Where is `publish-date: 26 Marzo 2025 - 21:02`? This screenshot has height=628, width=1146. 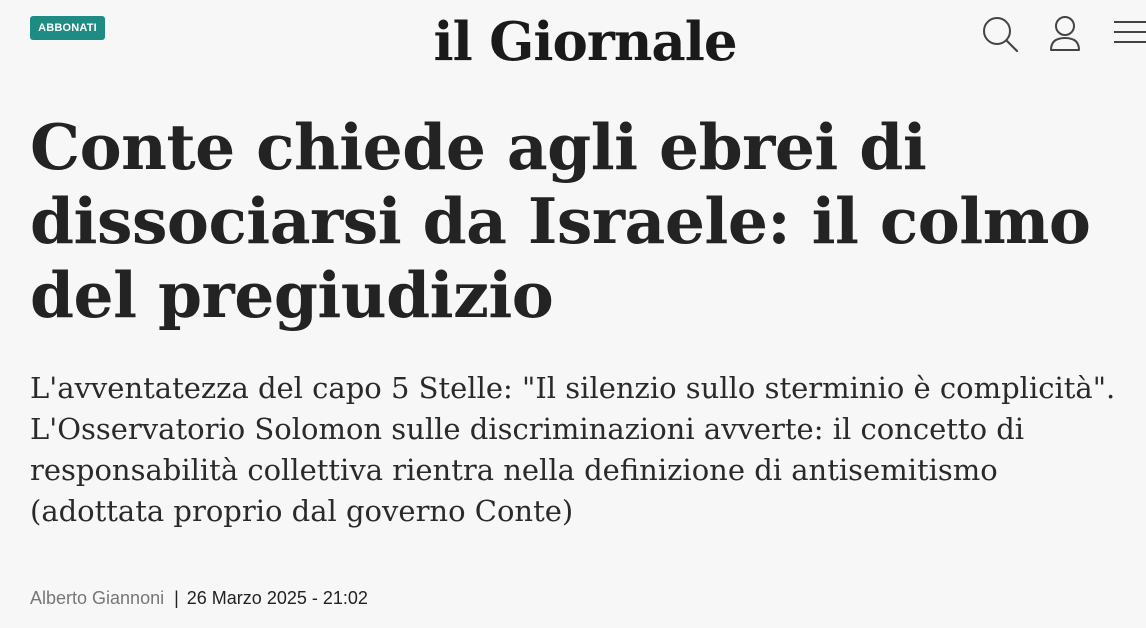
publish-date: 26 Marzo 2025 - 21:02 is located at coordinates (277, 598).